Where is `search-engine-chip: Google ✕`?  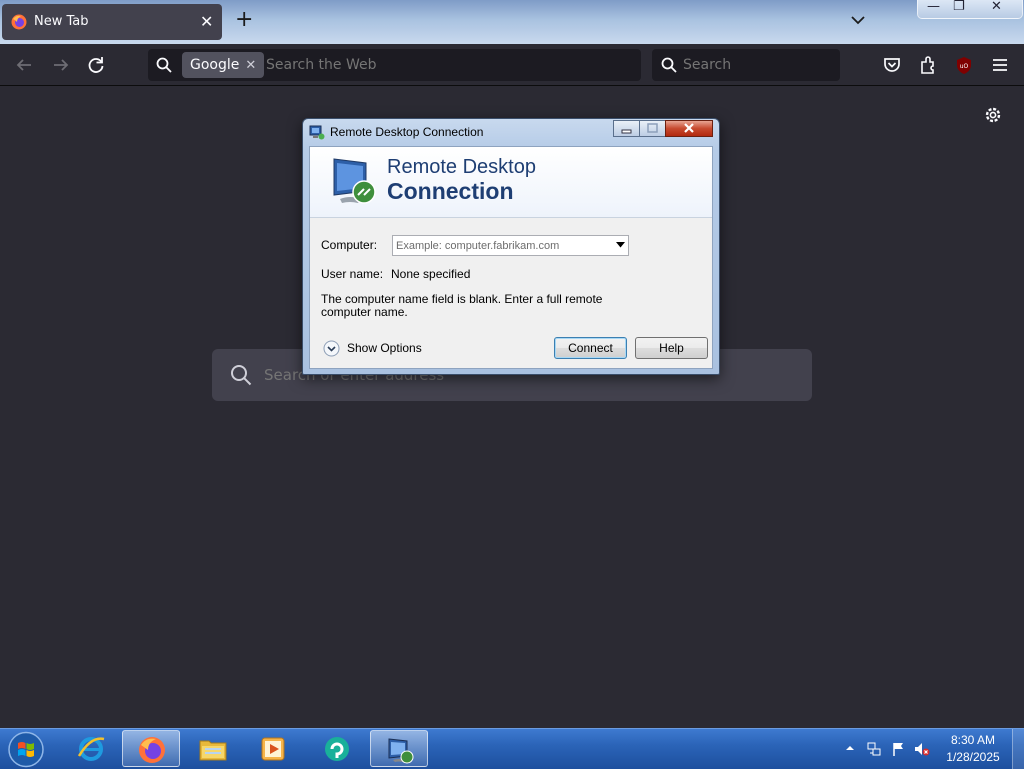 search-engine-chip: Google ✕ is located at coordinates (223, 65).